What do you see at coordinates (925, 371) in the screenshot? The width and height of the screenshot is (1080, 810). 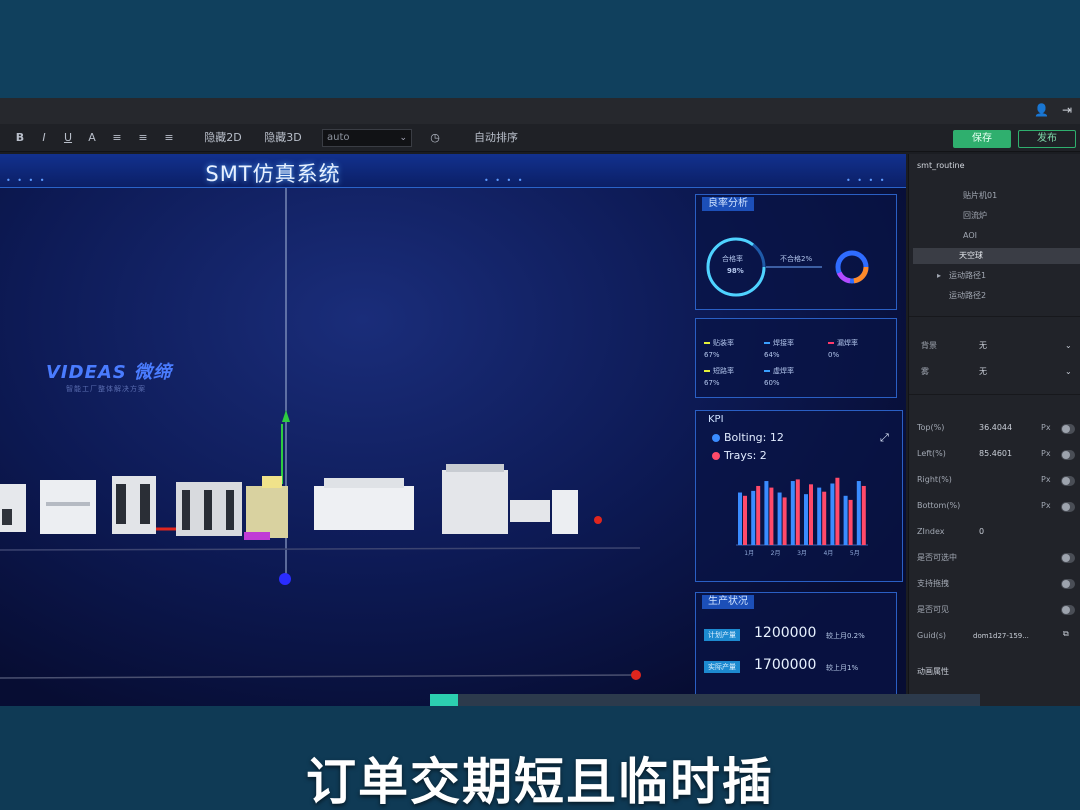 I see `fog-label: 雾` at bounding box center [925, 371].